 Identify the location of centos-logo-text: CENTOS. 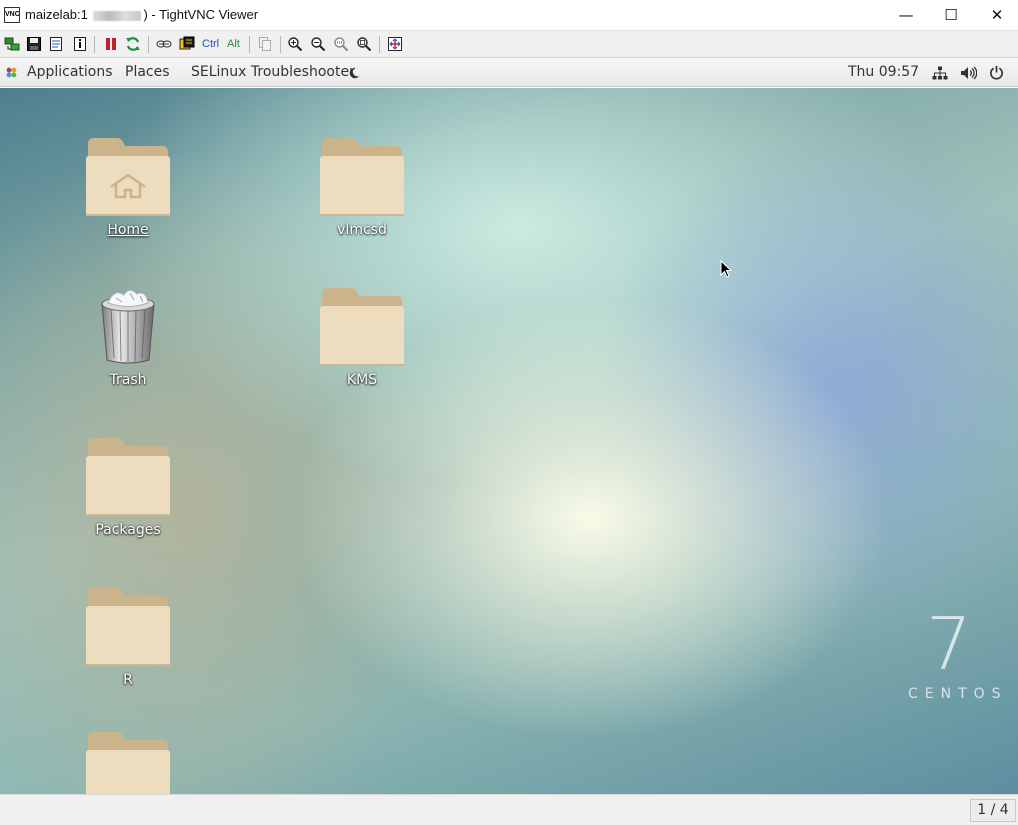
(958, 694).